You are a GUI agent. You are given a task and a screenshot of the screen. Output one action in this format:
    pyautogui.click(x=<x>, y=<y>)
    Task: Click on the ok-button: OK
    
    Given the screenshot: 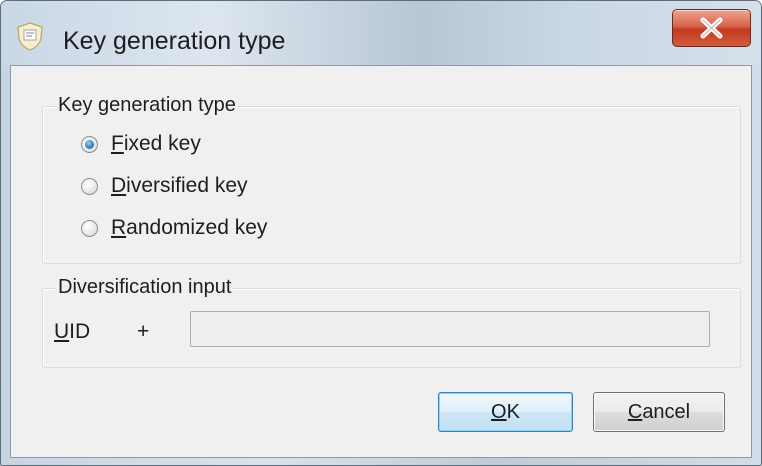 What is the action you would take?
    pyautogui.click(x=505, y=412)
    